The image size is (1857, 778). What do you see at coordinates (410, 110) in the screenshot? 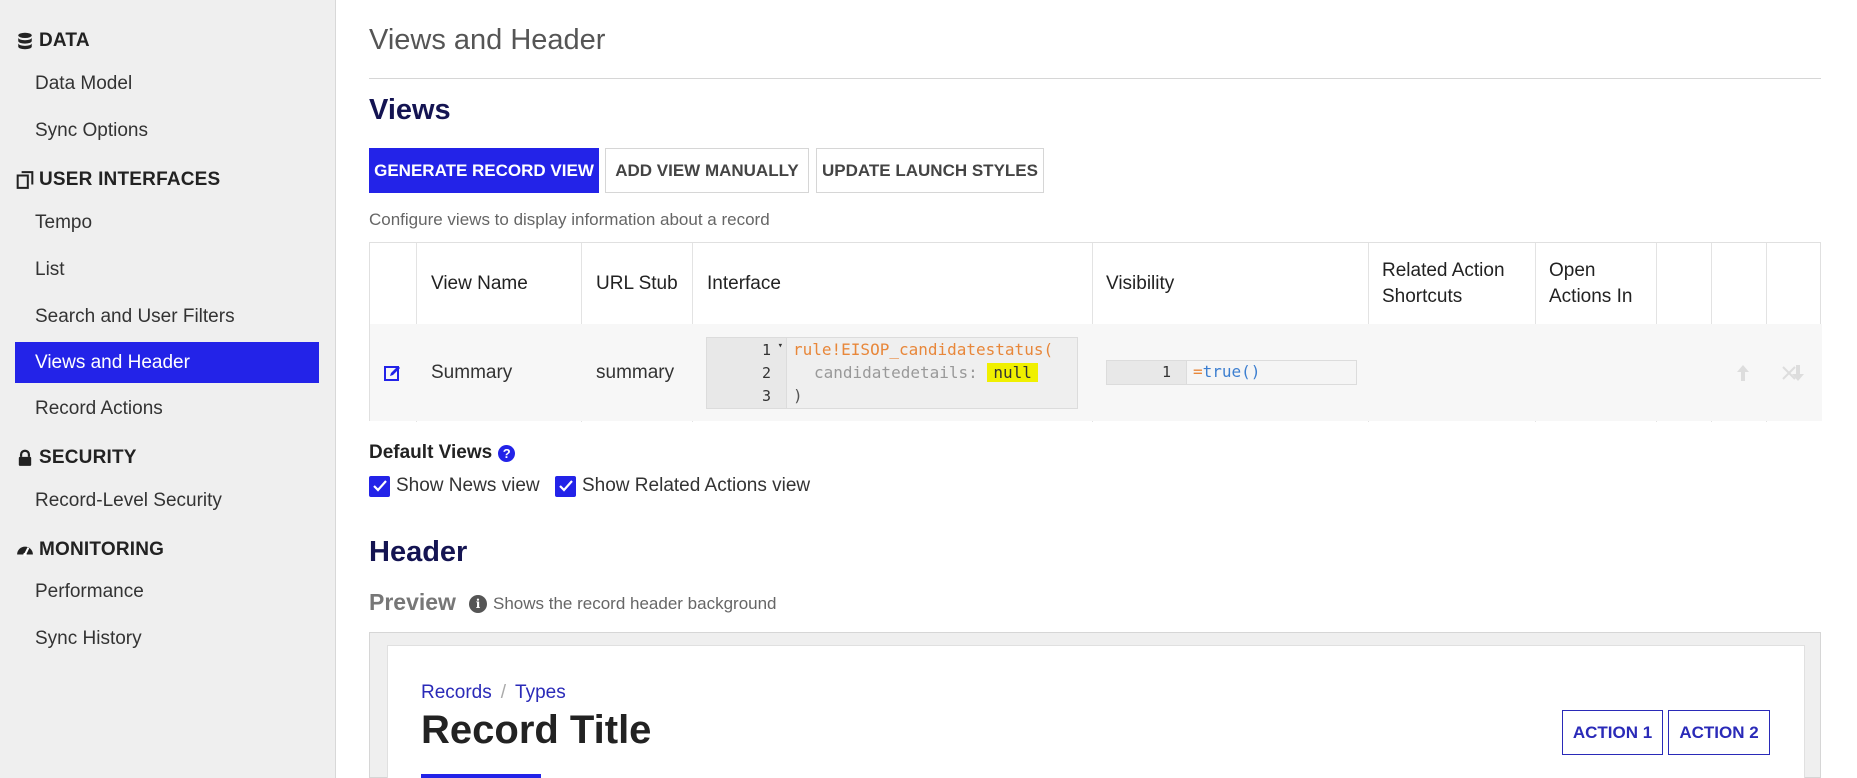
I see `views-heading: Views` at bounding box center [410, 110].